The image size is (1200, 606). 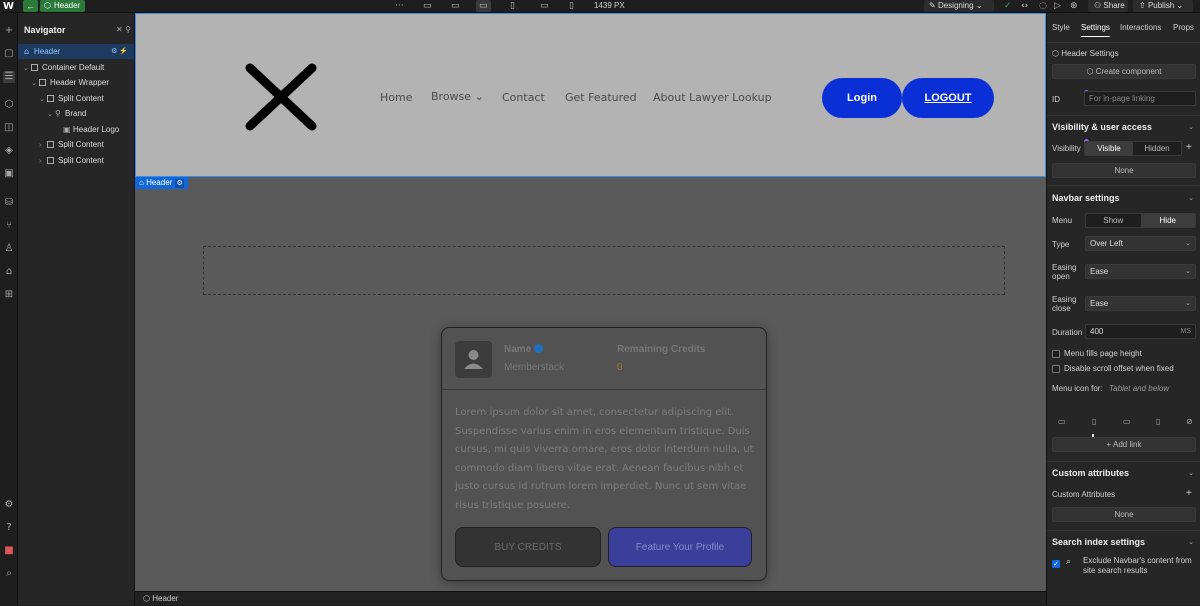 What do you see at coordinates (1140, 243) in the screenshot?
I see `type-select: Over Left ⌄` at bounding box center [1140, 243].